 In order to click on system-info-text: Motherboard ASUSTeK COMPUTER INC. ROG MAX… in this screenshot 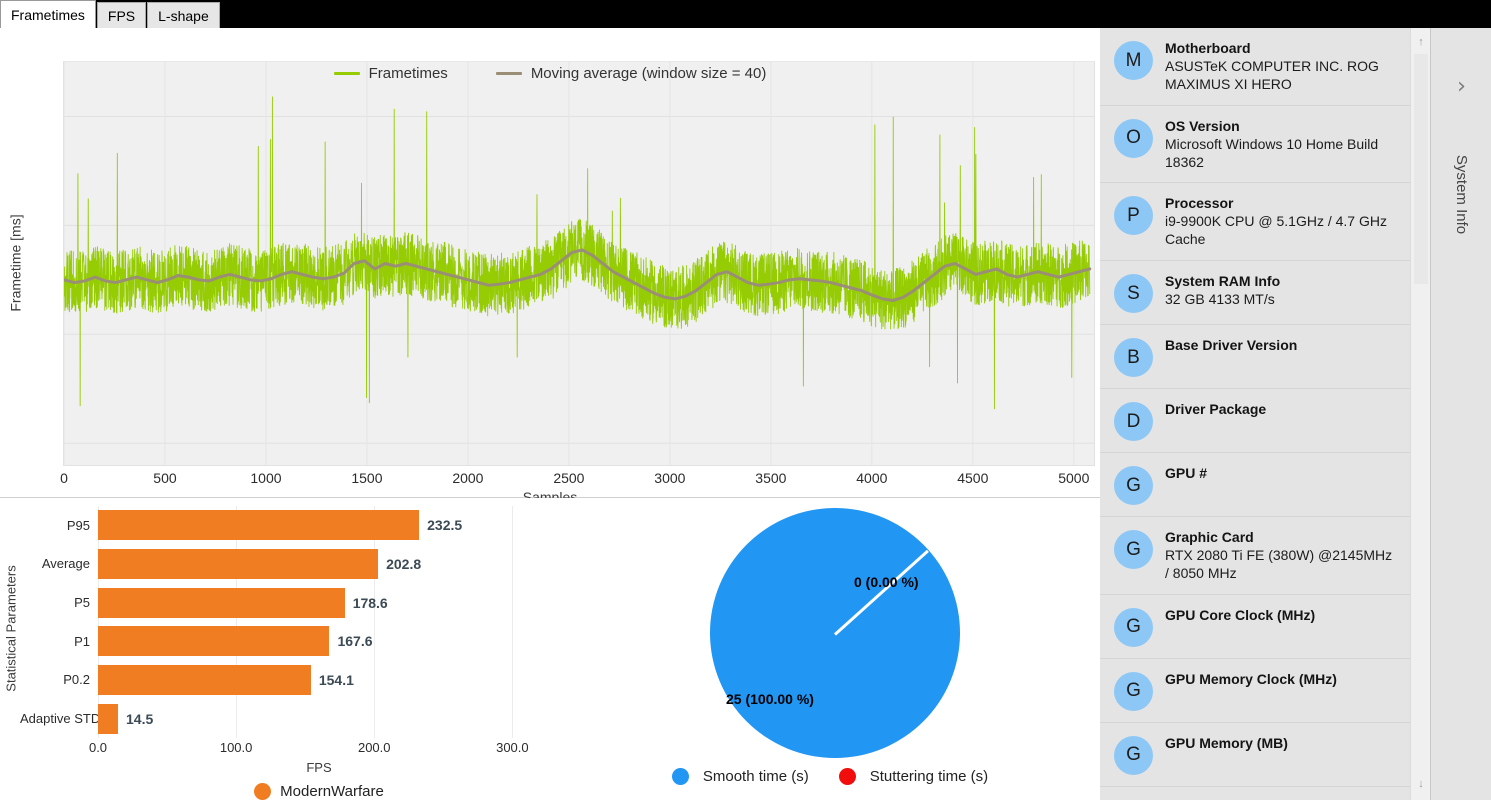, I will do `click(1281, 66)`.